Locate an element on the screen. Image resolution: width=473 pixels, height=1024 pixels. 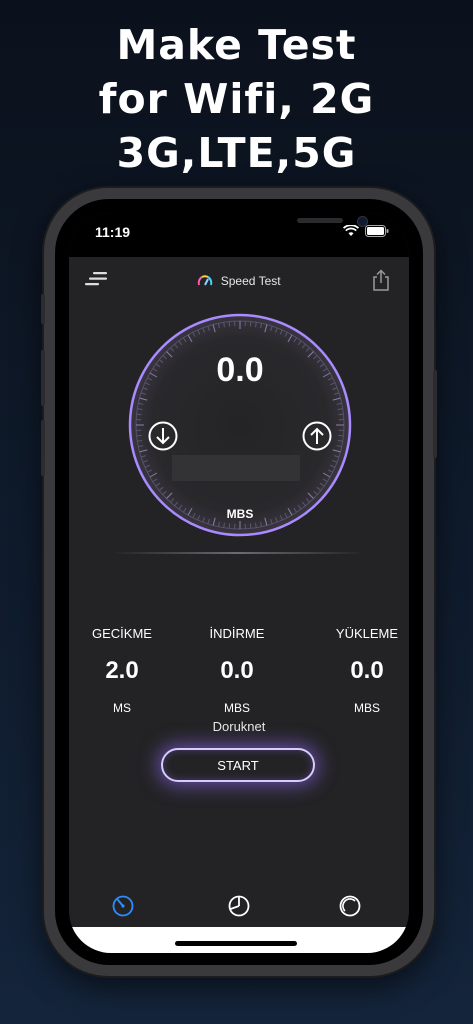
stat-latency-unit: MS is located at coordinates (122, 708).